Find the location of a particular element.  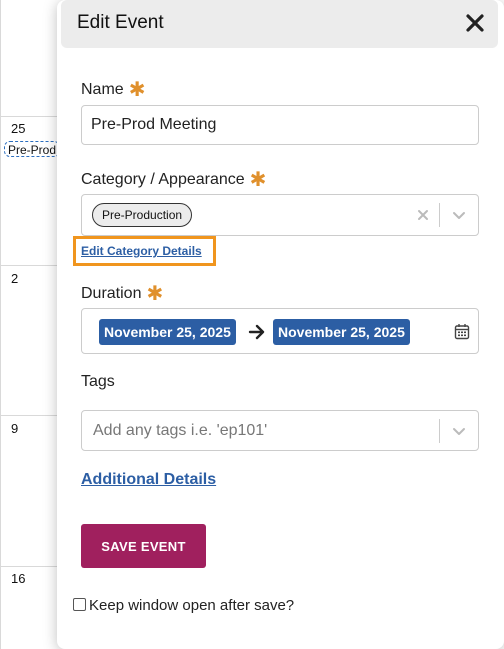

duration-label-text: Duration is located at coordinates (111, 293).